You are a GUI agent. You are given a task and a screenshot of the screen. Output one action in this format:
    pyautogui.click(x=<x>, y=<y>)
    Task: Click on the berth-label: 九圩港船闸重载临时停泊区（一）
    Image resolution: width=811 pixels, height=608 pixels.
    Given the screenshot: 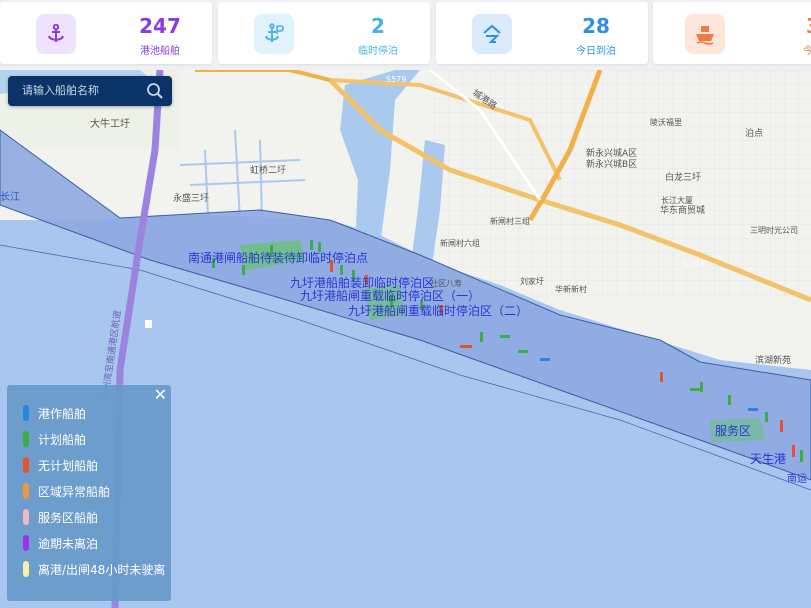 What is the action you would take?
    pyautogui.click(x=390, y=295)
    